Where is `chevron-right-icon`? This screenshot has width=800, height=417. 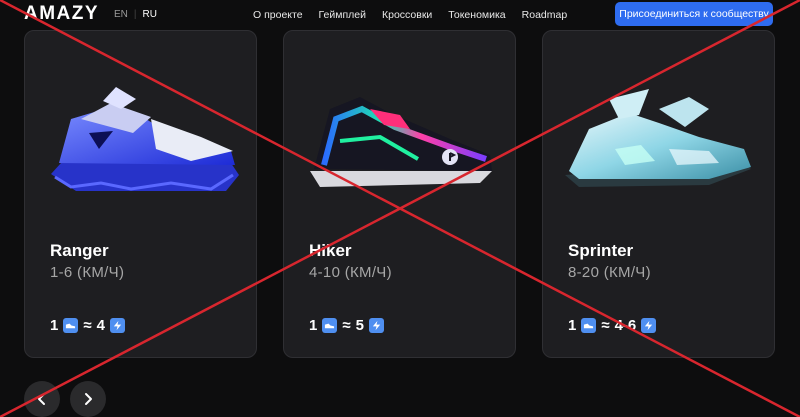
chevron-right-icon is located at coordinates (88, 399).